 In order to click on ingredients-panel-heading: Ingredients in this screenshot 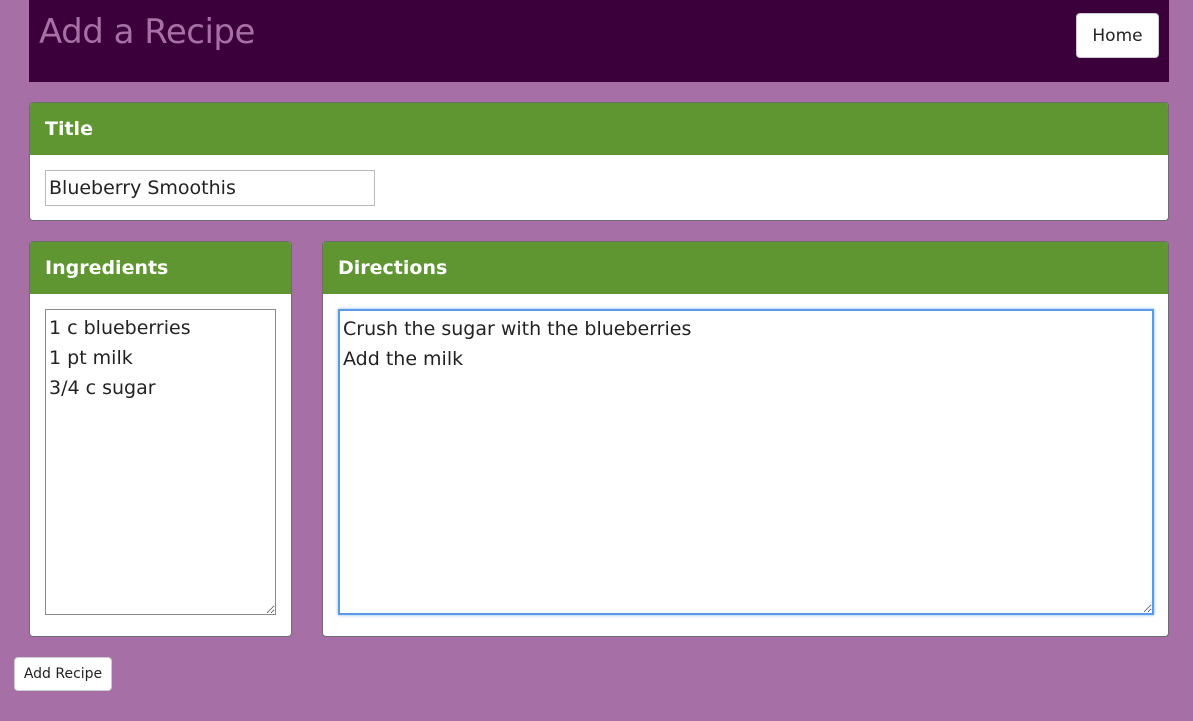, I will do `click(160, 268)`.